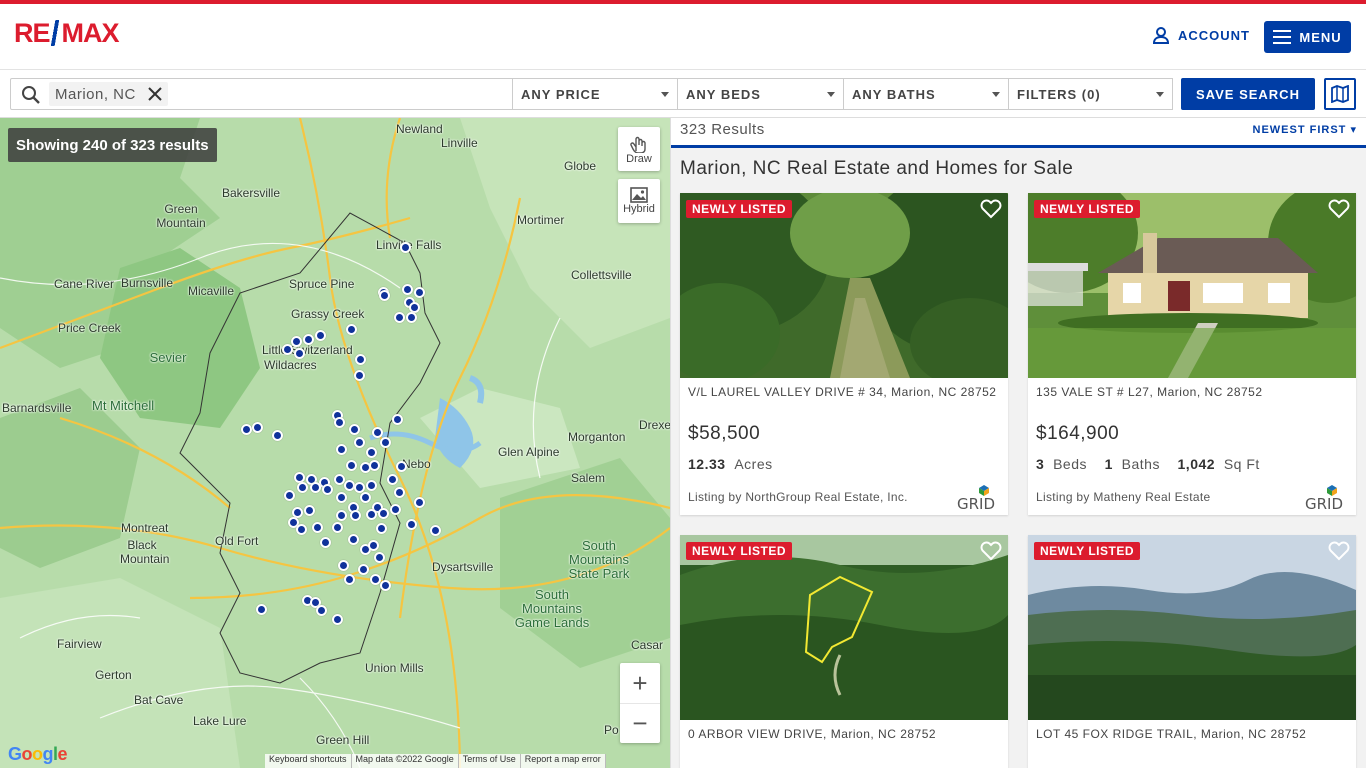  Describe the element at coordinates (1248, 94) in the screenshot. I see `save-search-button: SAVE SEARCH` at that location.